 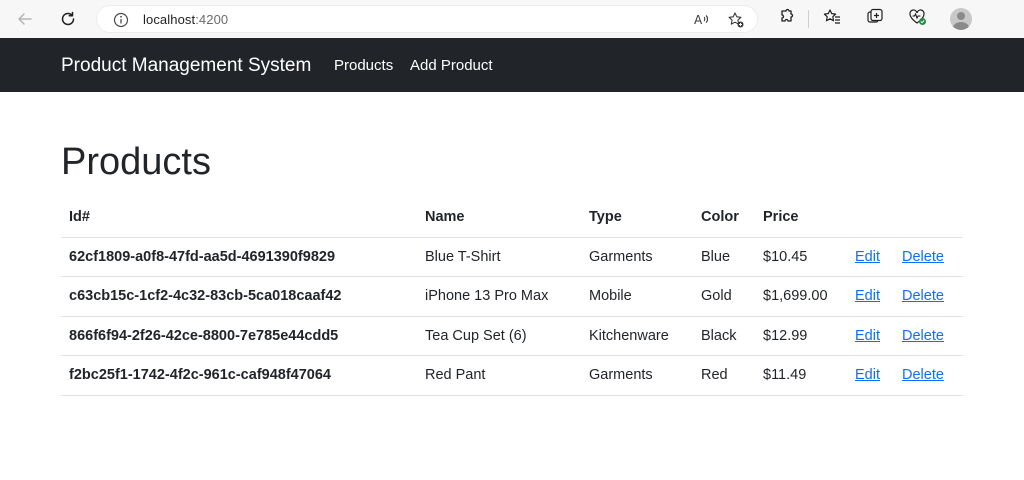 I want to click on cell-type: Mobile, so click(x=637, y=296).